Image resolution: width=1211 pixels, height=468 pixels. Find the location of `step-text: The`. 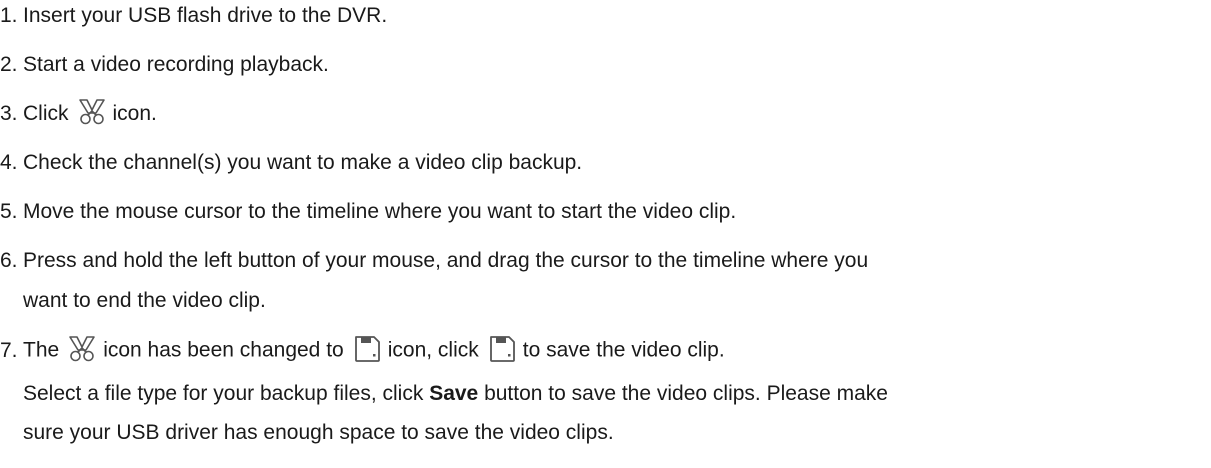

step-text: The is located at coordinates (41, 350).